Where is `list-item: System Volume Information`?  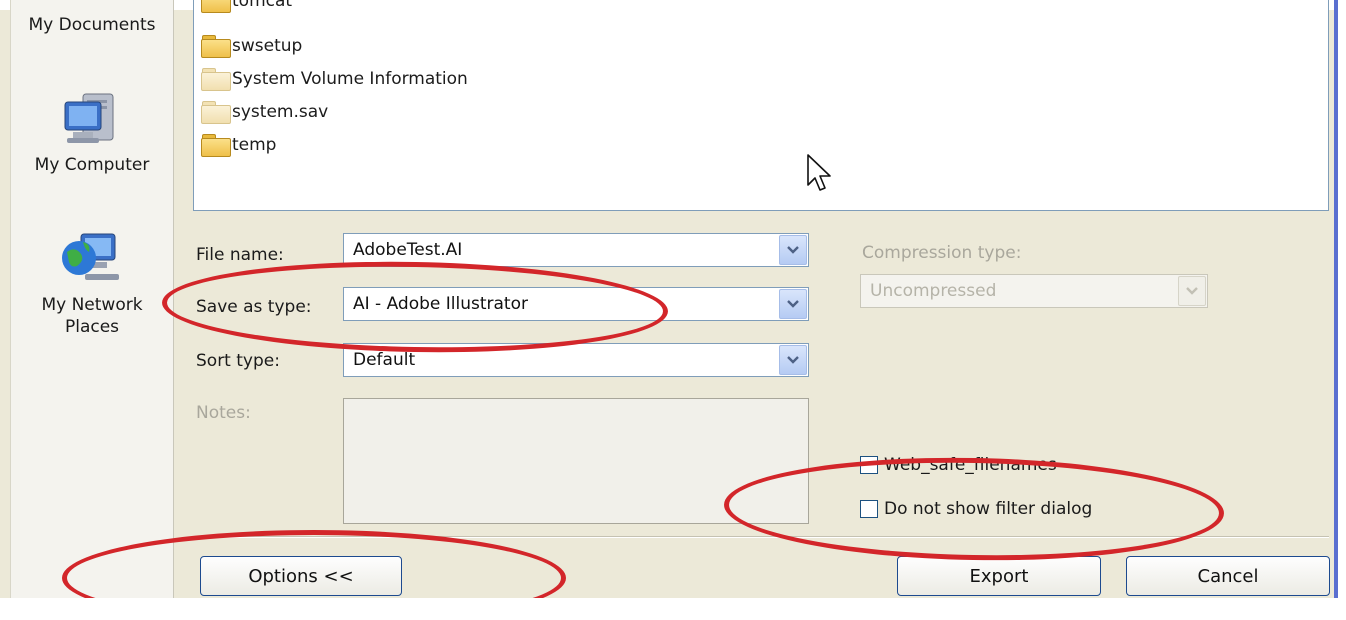
list-item: System Volume Information is located at coordinates (334, 79).